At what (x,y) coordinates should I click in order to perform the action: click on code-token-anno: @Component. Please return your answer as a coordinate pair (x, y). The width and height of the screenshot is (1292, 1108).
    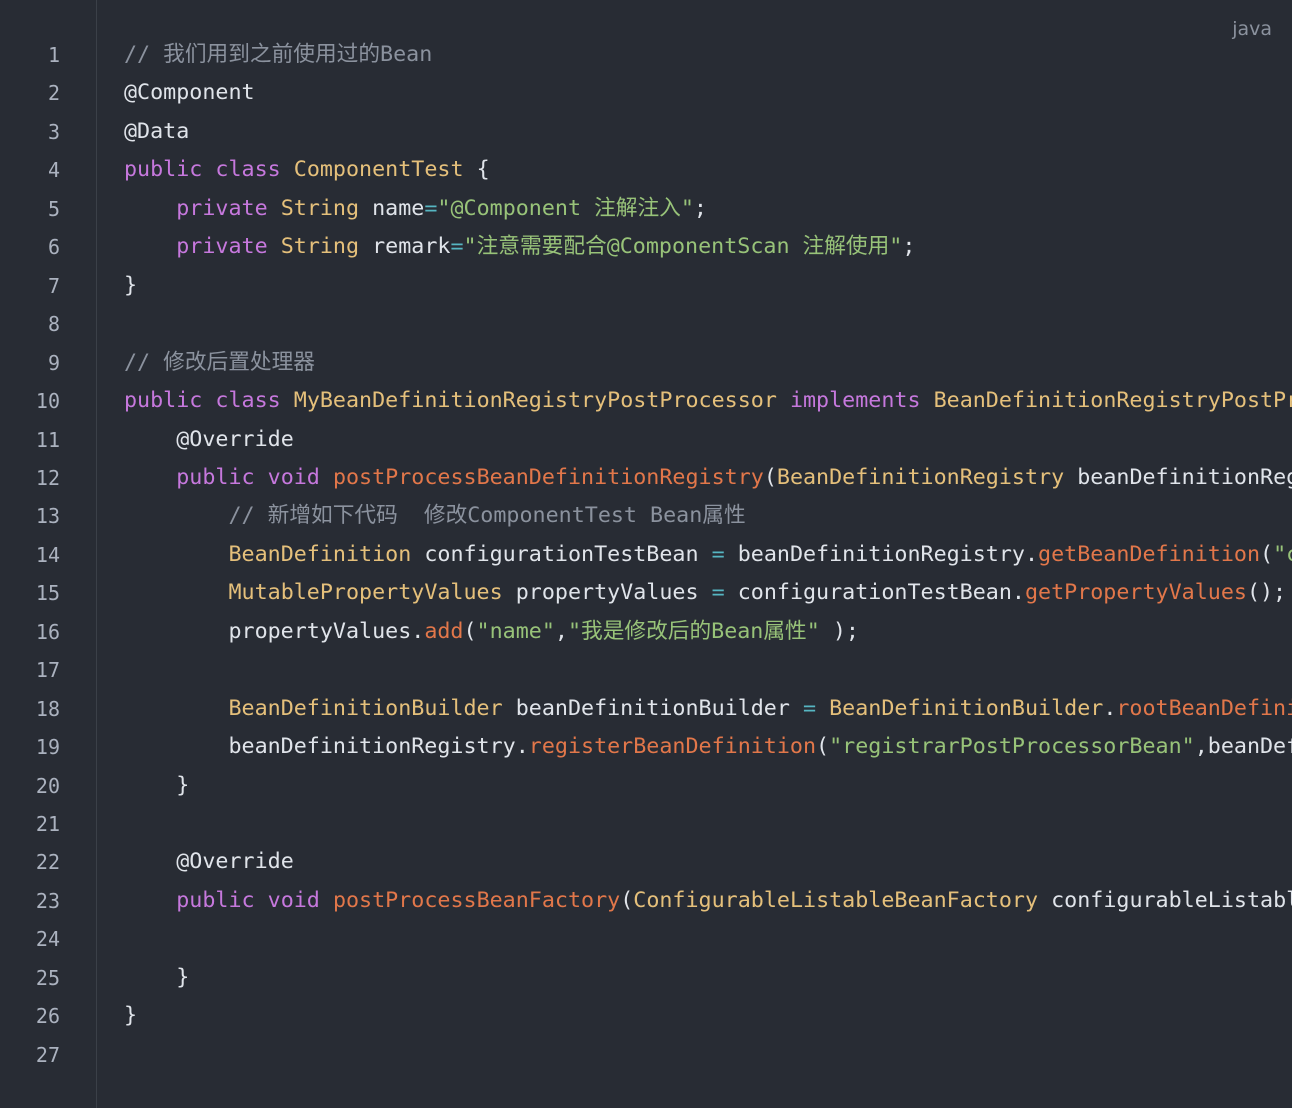
    Looking at the image, I should click on (189, 93).